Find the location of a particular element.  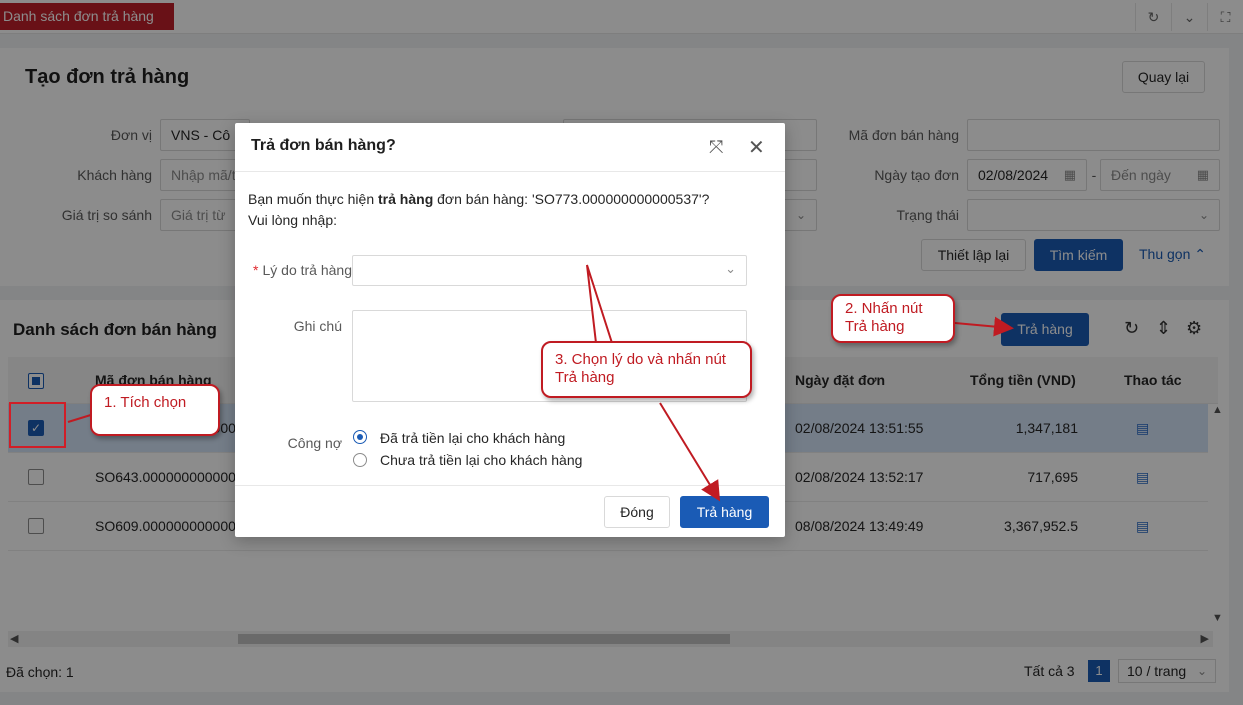

chevron-down-icon: ⌄ is located at coordinates (730, 268).